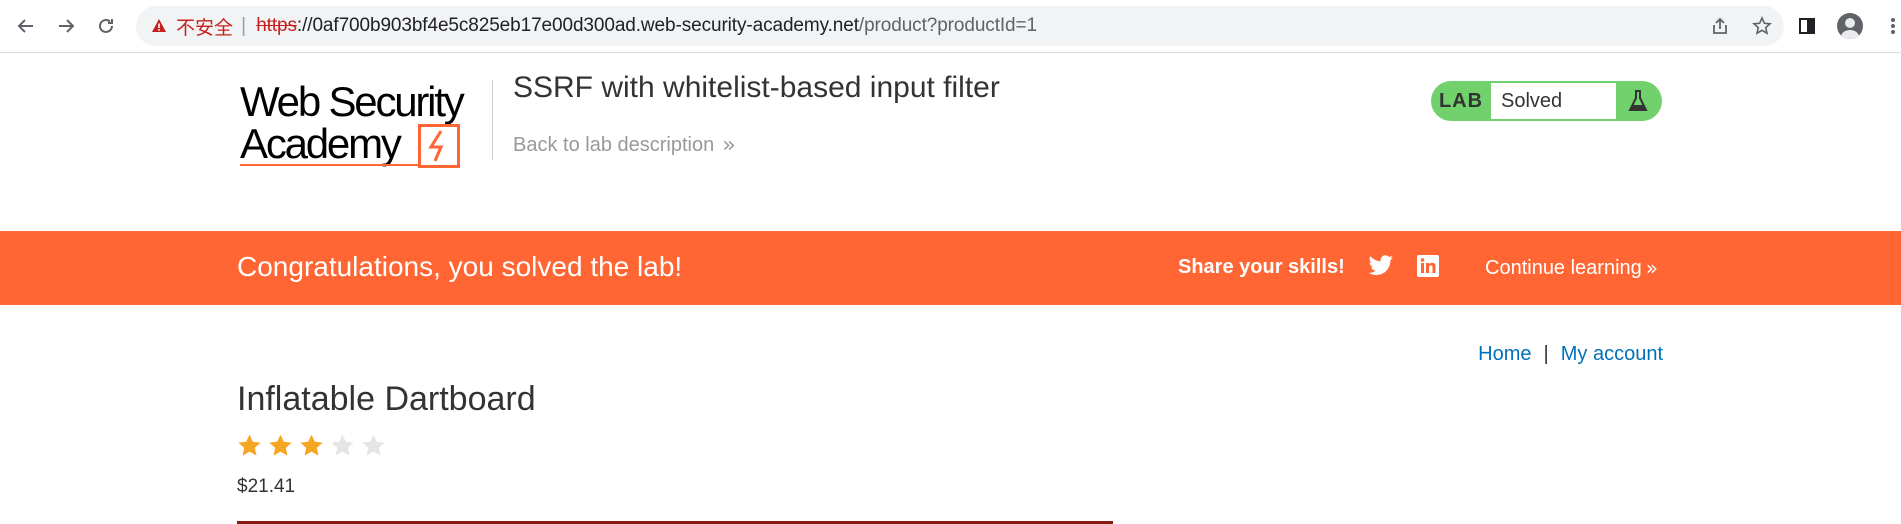  Describe the element at coordinates (106, 26) in the screenshot. I see `reload-icon` at that location.